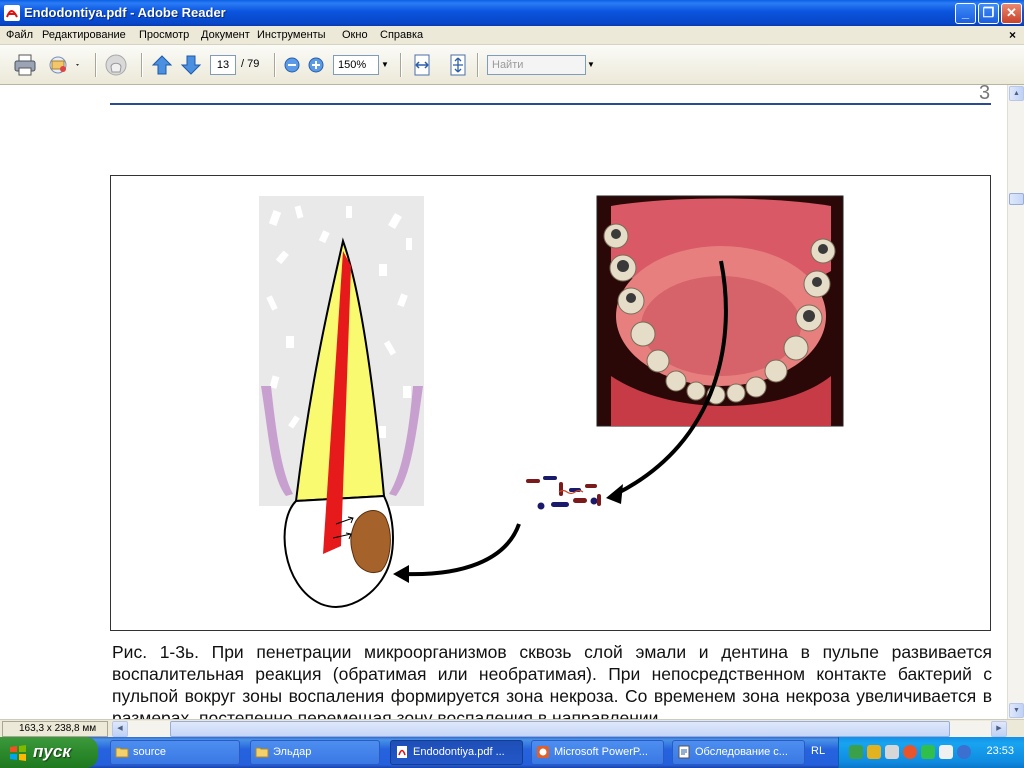  I want to click on page-total: / 79, so click(250, 64).